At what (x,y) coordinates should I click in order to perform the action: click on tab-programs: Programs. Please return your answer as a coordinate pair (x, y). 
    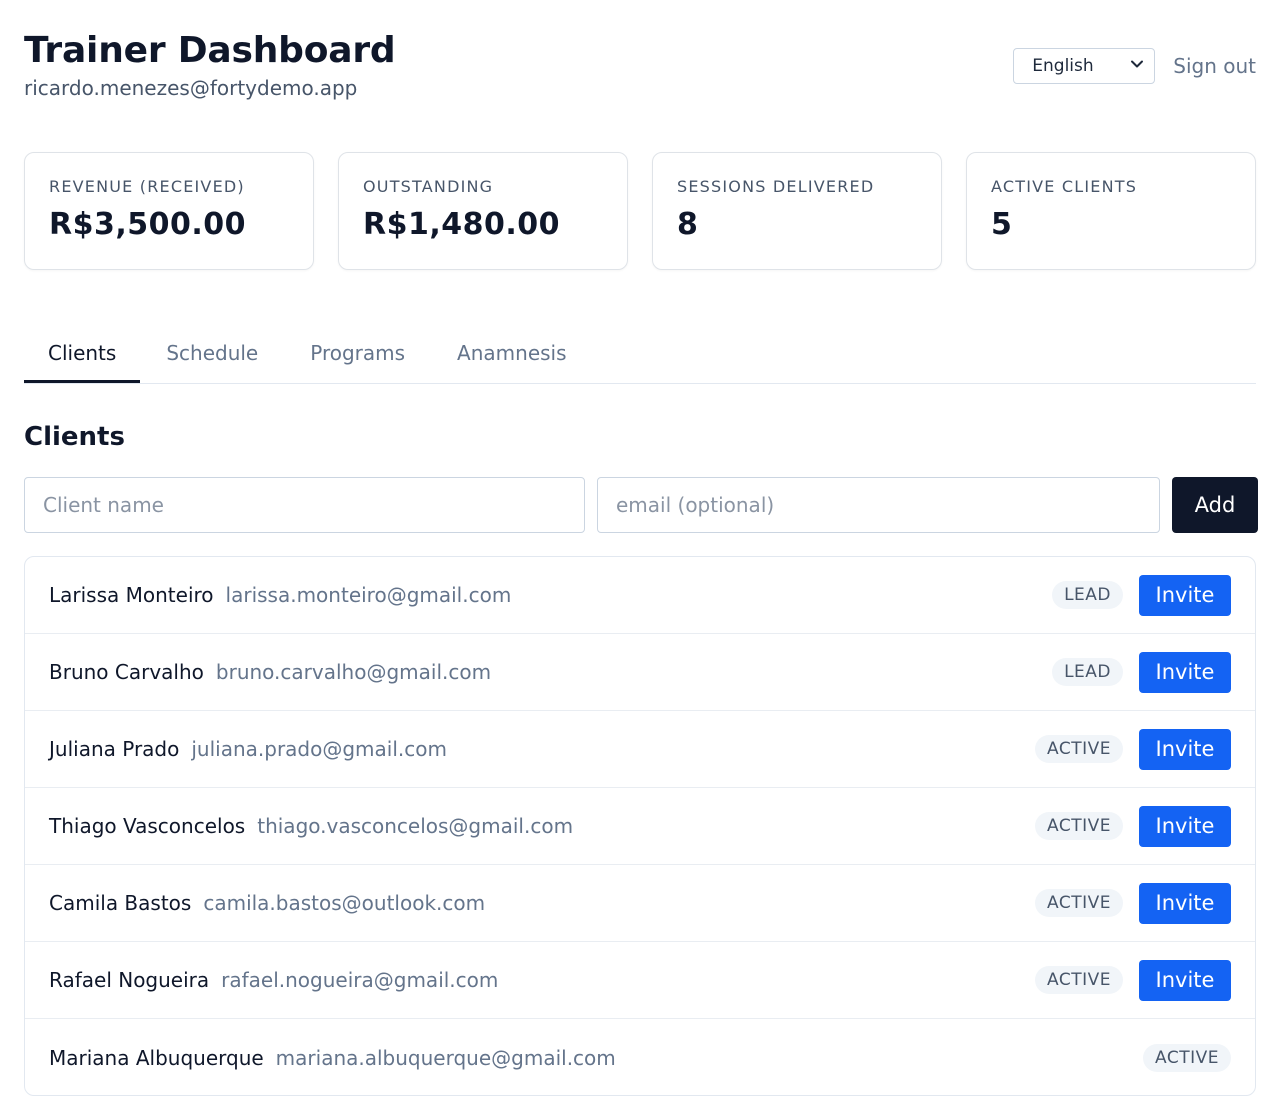
    Looking at the image, I should click on (357, 353).